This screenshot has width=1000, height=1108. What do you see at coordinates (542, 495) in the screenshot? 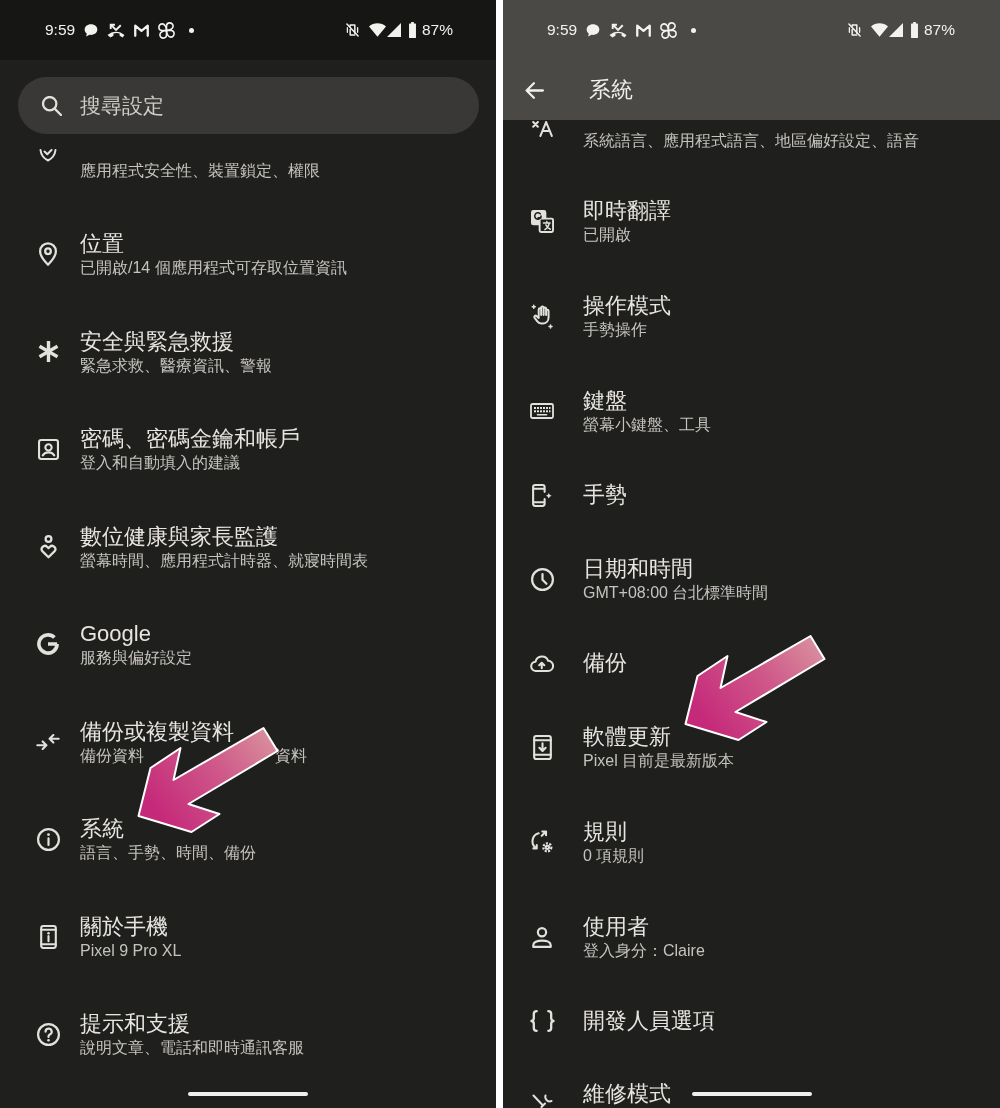
I see `phone-sparkle-icon` at bounding box center [542, 495].